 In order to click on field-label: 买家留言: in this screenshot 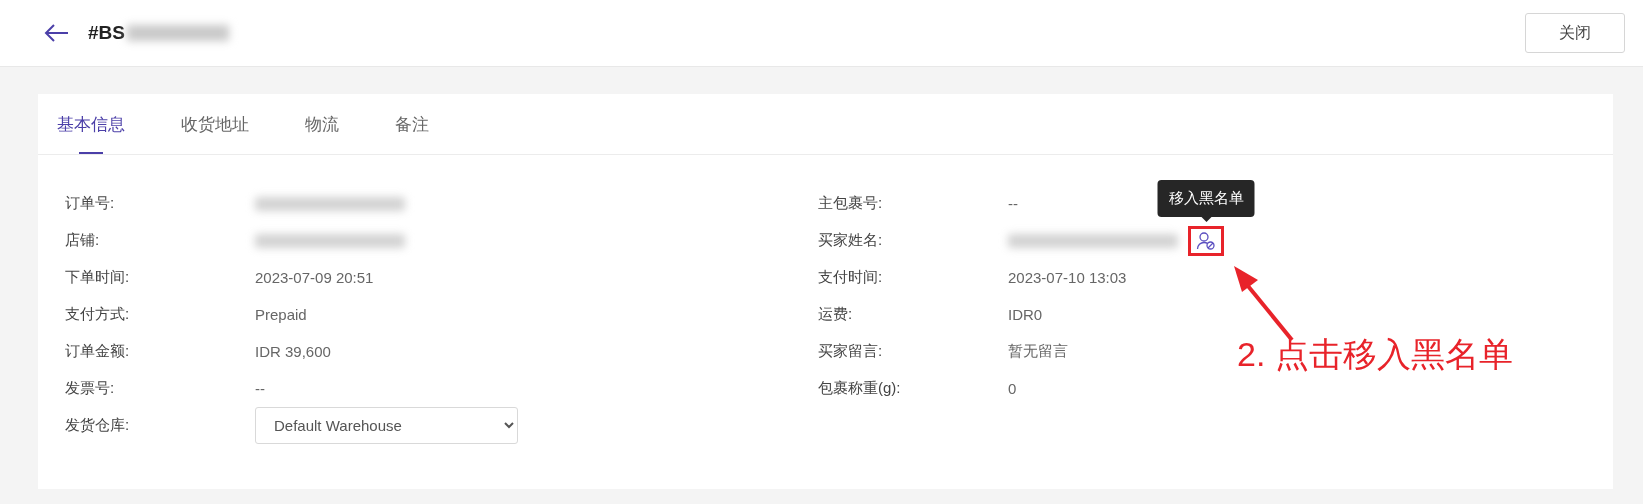, I will do `click(851, 351)`.